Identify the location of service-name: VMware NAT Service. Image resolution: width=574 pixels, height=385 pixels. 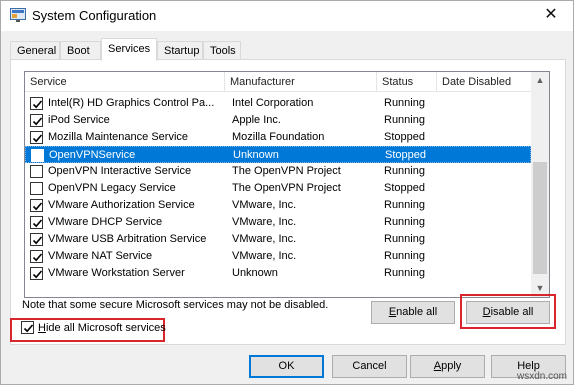
(100, 256).